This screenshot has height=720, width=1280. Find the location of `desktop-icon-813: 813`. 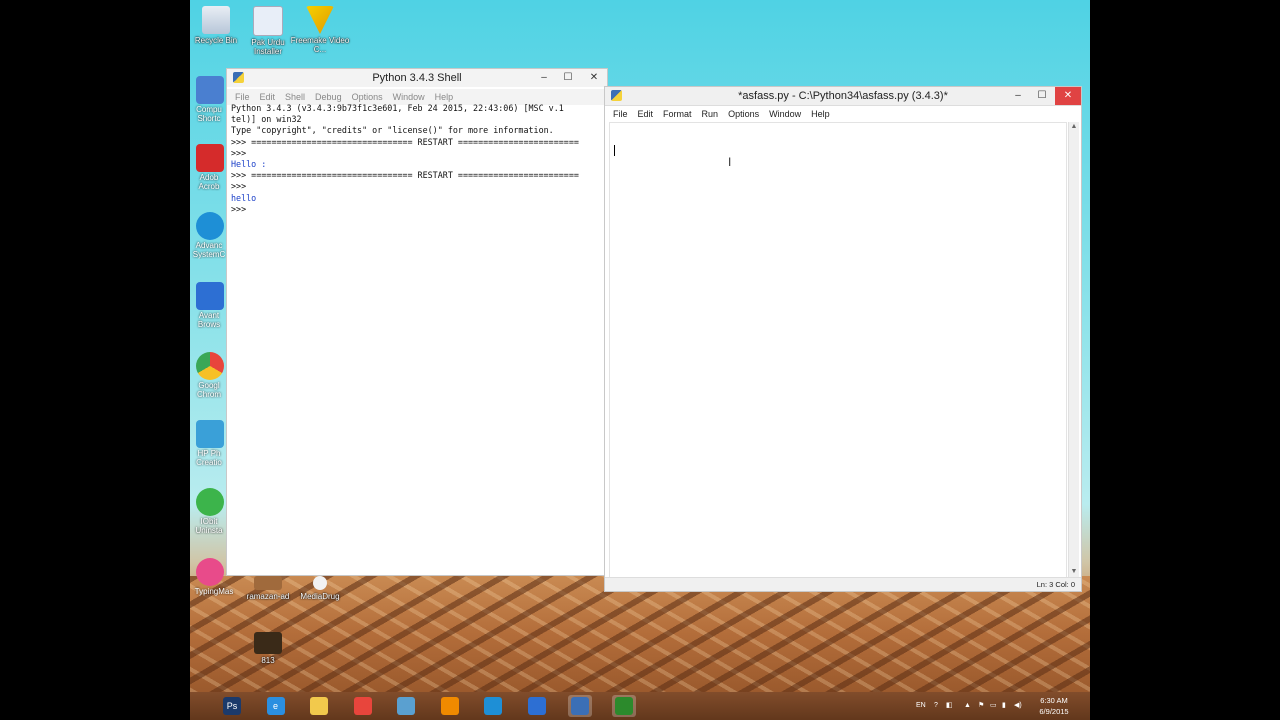

desktop-icon-813: 813 is located at coordinates (268, 648).